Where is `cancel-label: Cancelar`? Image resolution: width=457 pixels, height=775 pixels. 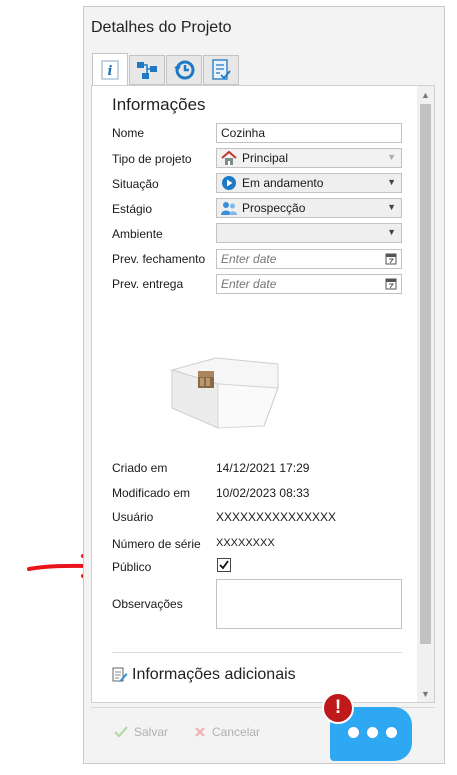
cancel-label: Cancelar is located at coordinates (236, 732).